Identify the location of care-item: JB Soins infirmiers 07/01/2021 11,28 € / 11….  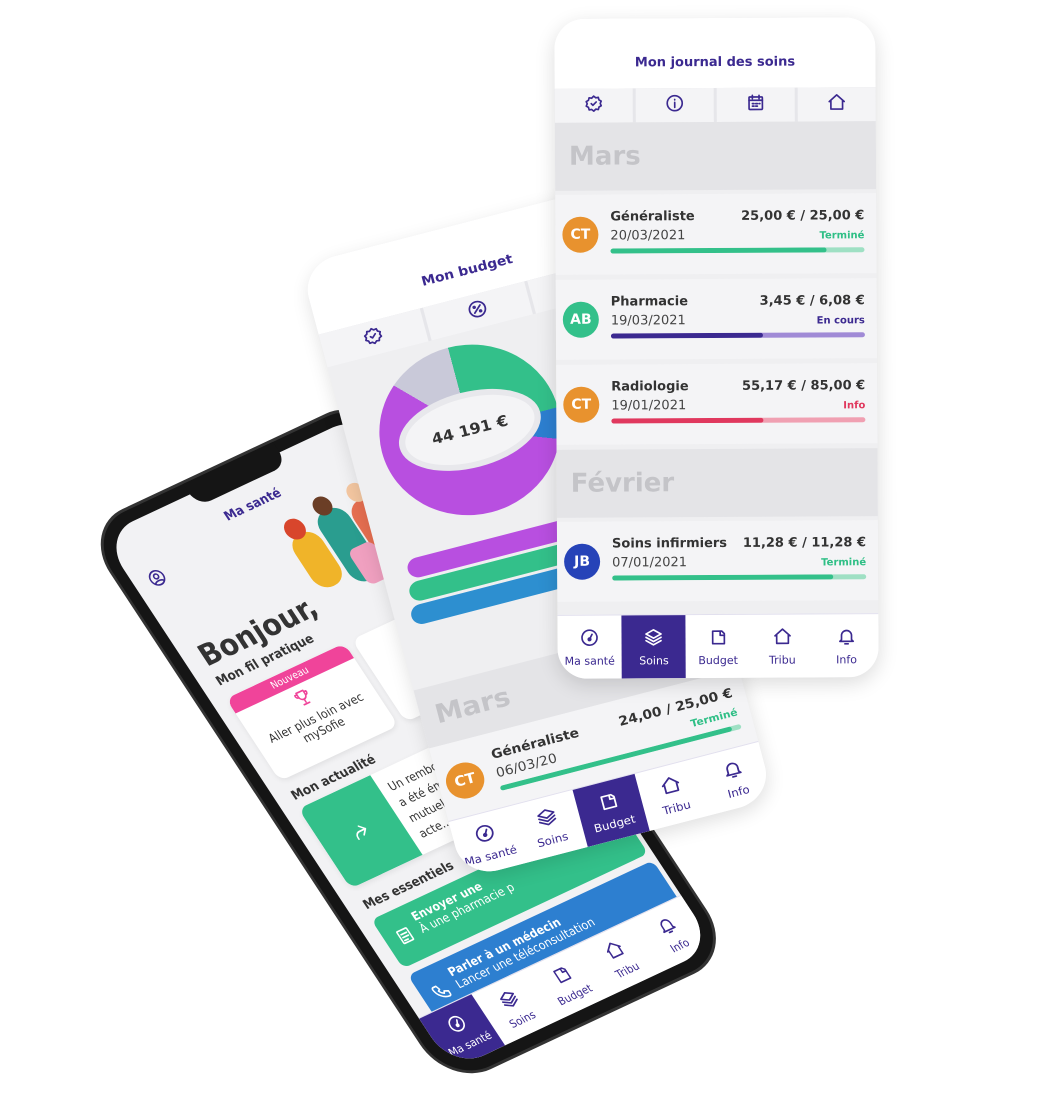
(717, 561).